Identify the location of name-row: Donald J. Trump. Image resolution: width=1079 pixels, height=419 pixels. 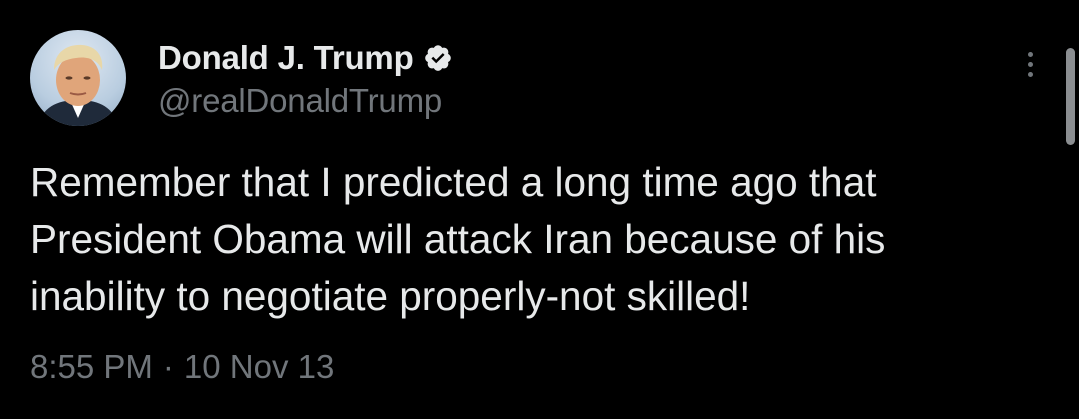
(305, 58).